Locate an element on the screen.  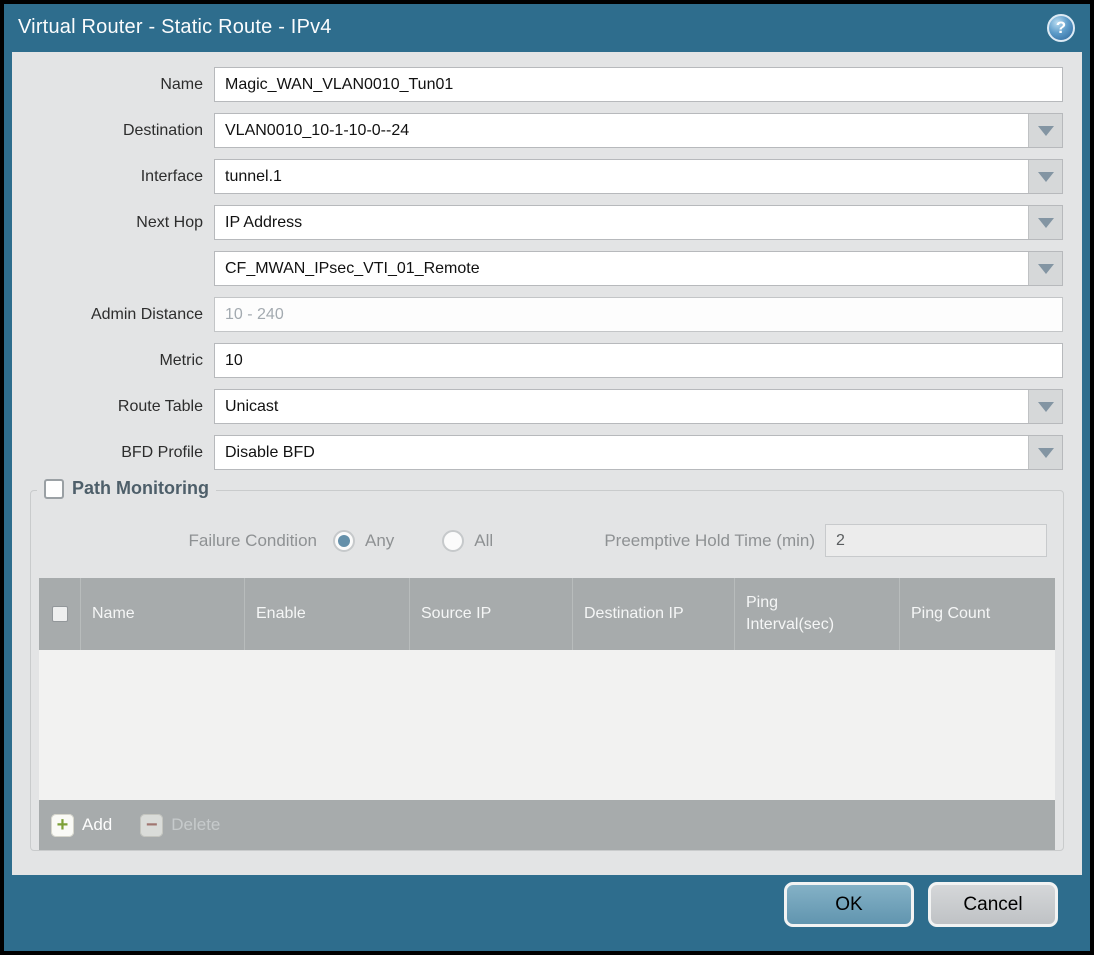
row-admin-distance: Admin Distance is located at coordinates (537, 314).